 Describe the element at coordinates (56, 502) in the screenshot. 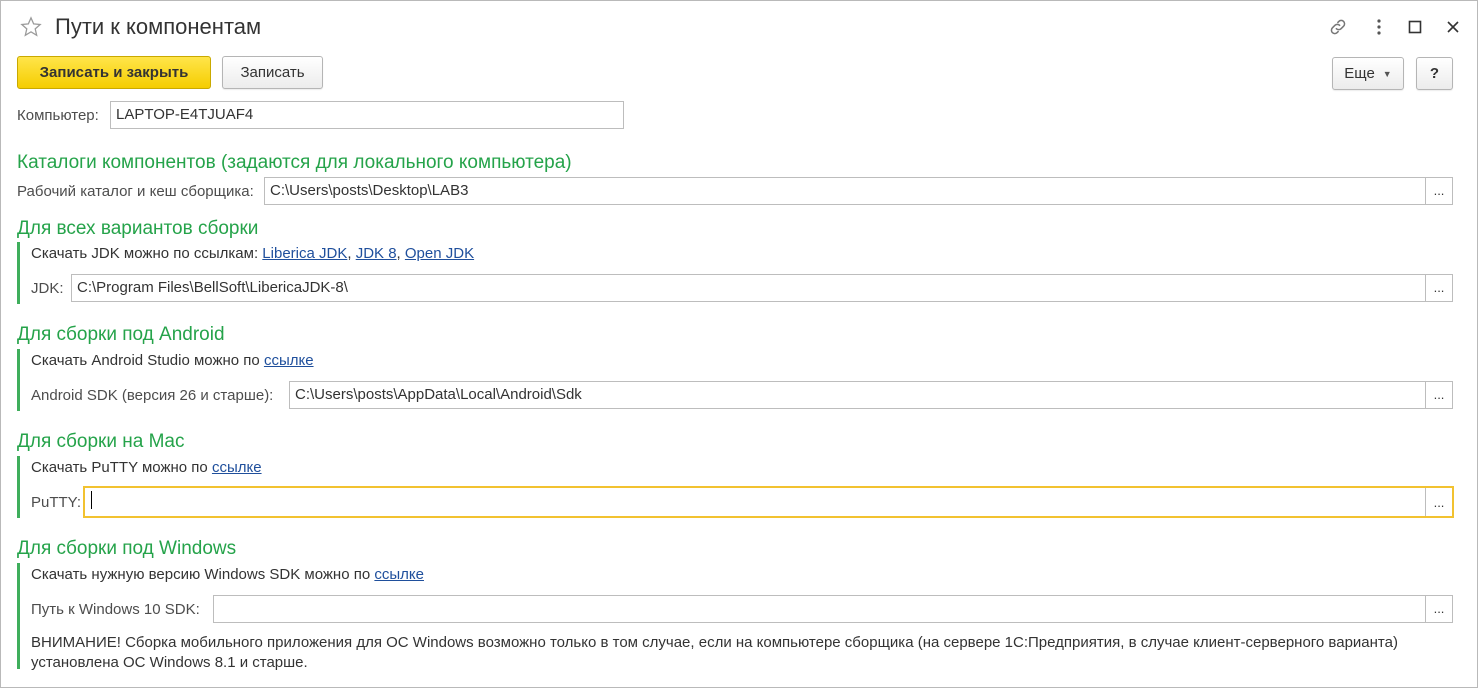

I see `putty-label: PuTTY:` at that location.